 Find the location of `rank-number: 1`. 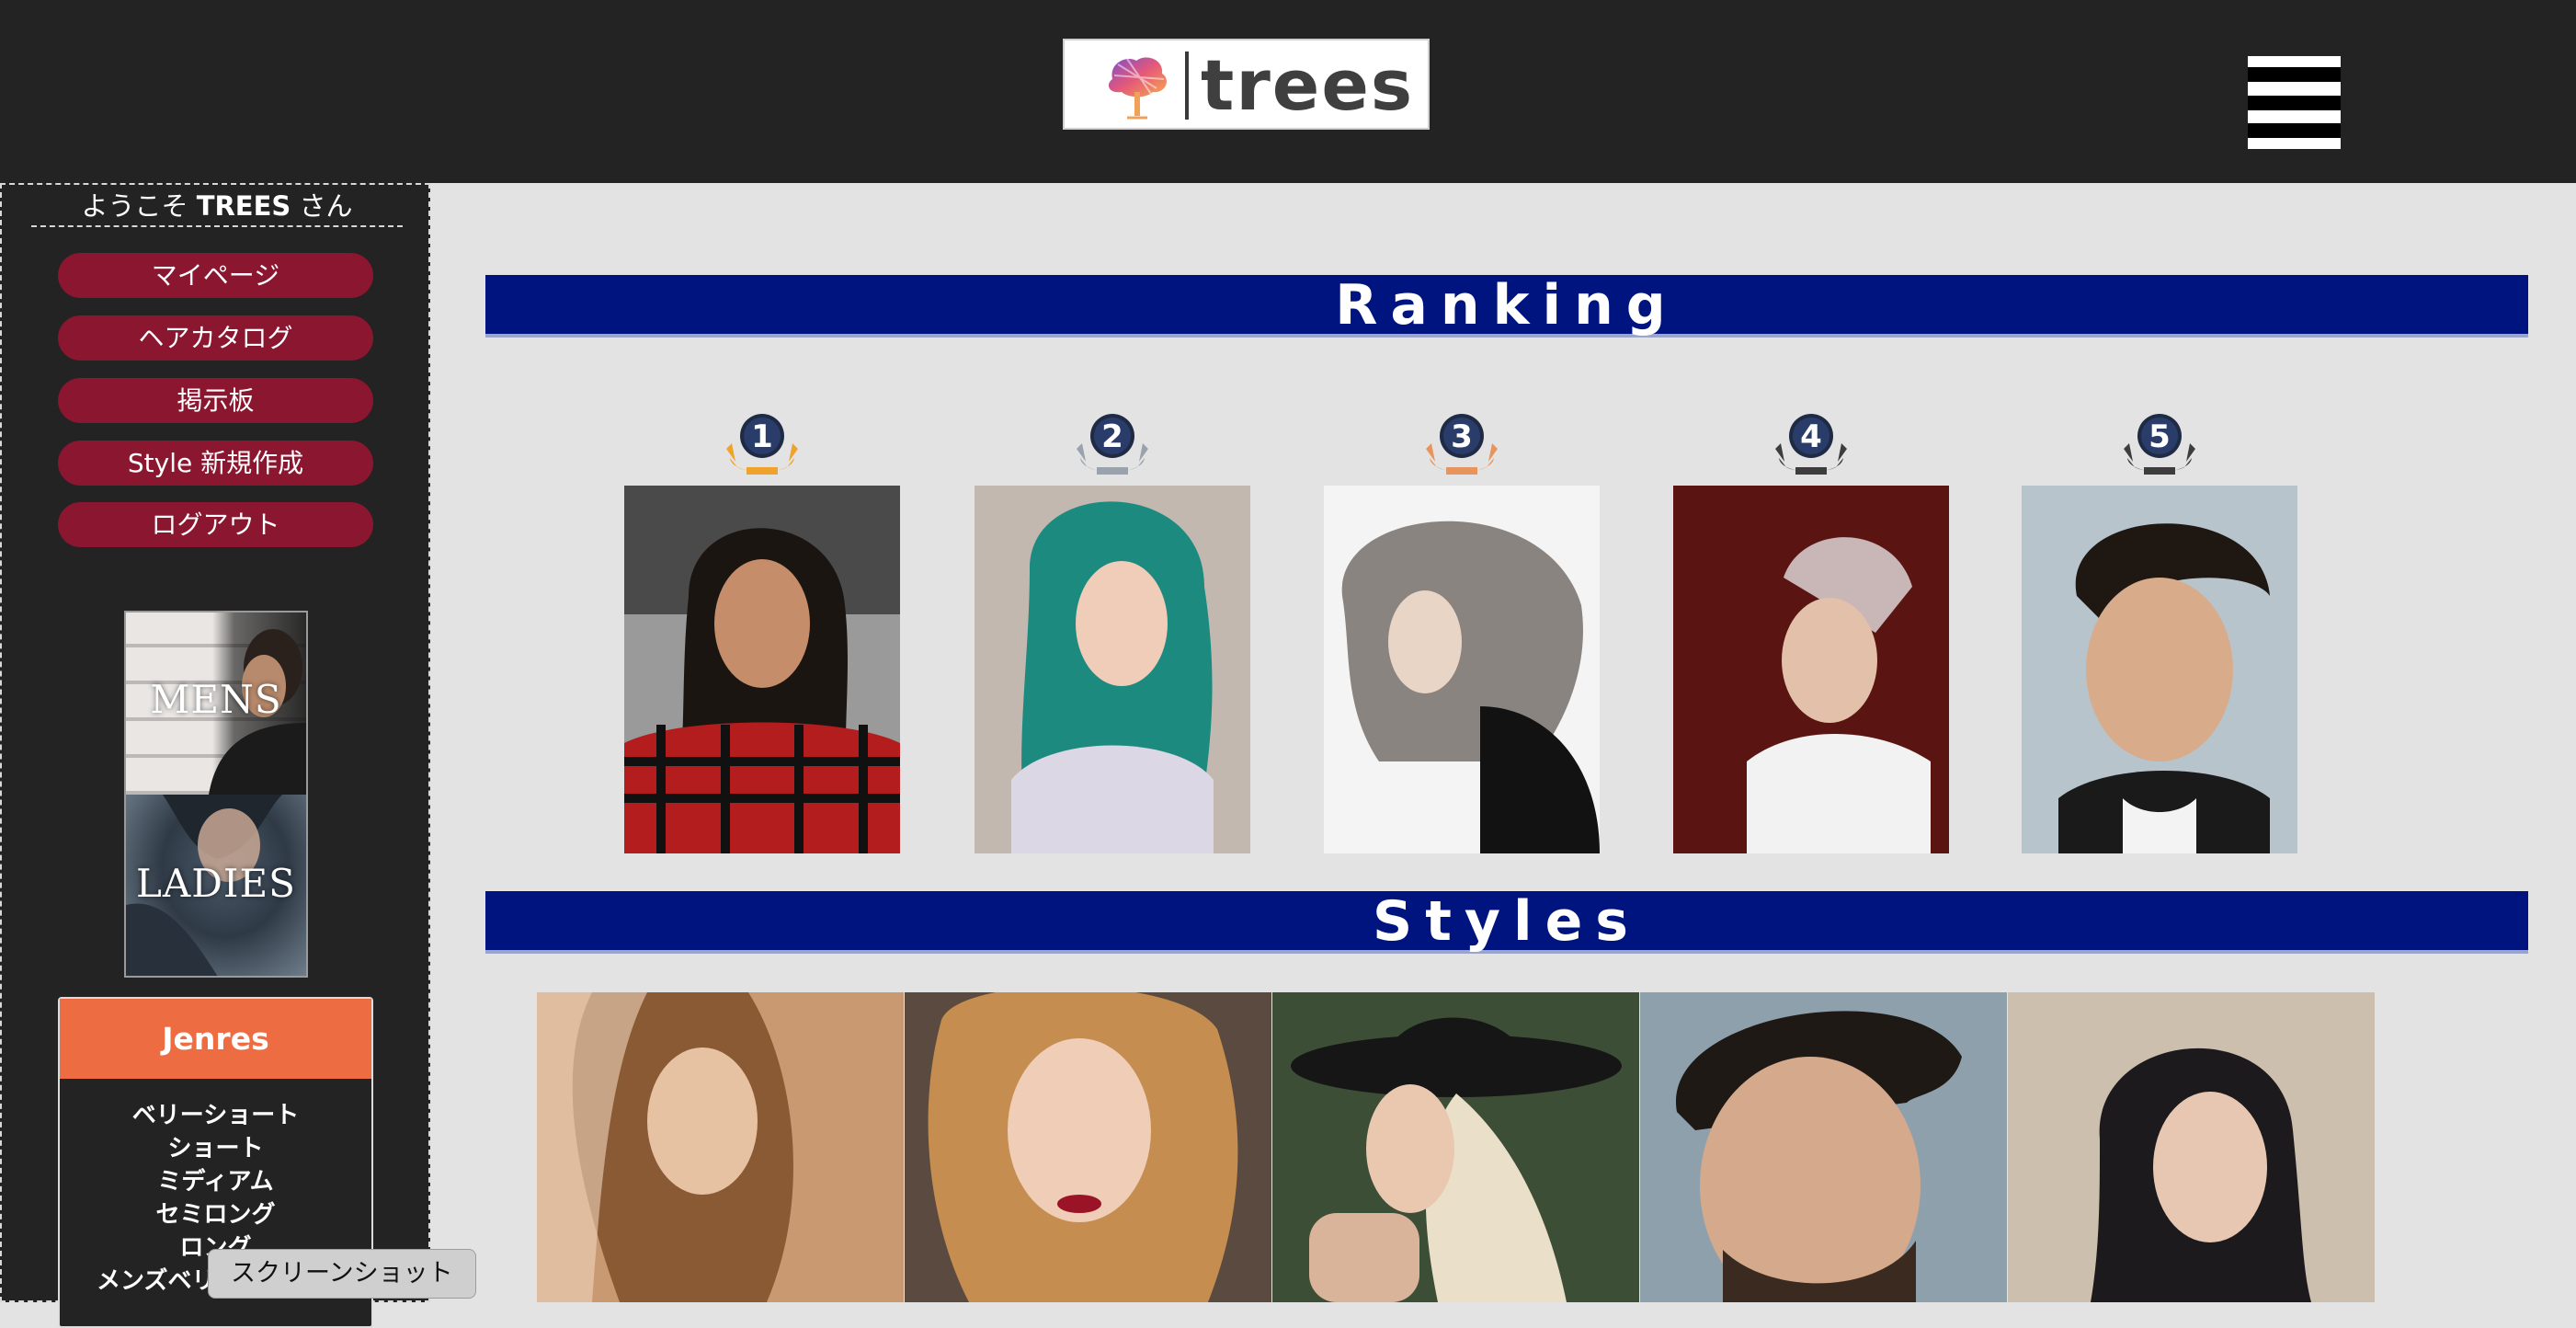

rank-number: 1 is located at coordinates (762, 436).